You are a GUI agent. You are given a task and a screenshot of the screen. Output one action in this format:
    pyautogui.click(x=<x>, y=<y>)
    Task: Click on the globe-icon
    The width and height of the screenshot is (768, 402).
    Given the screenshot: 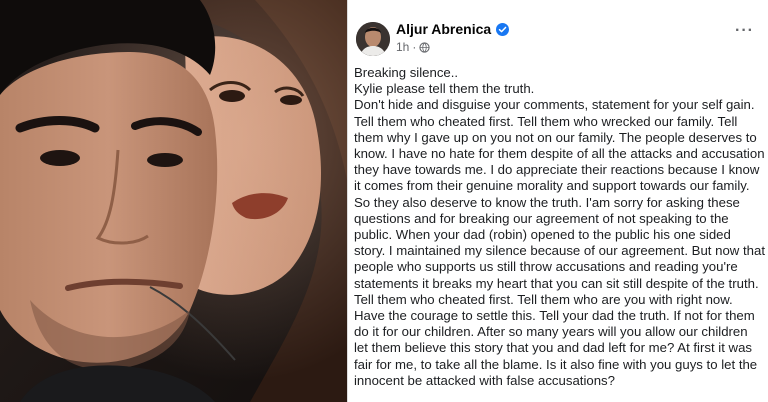 What is the action you would take?
    pyautogui.click(x=424, y=47)
    